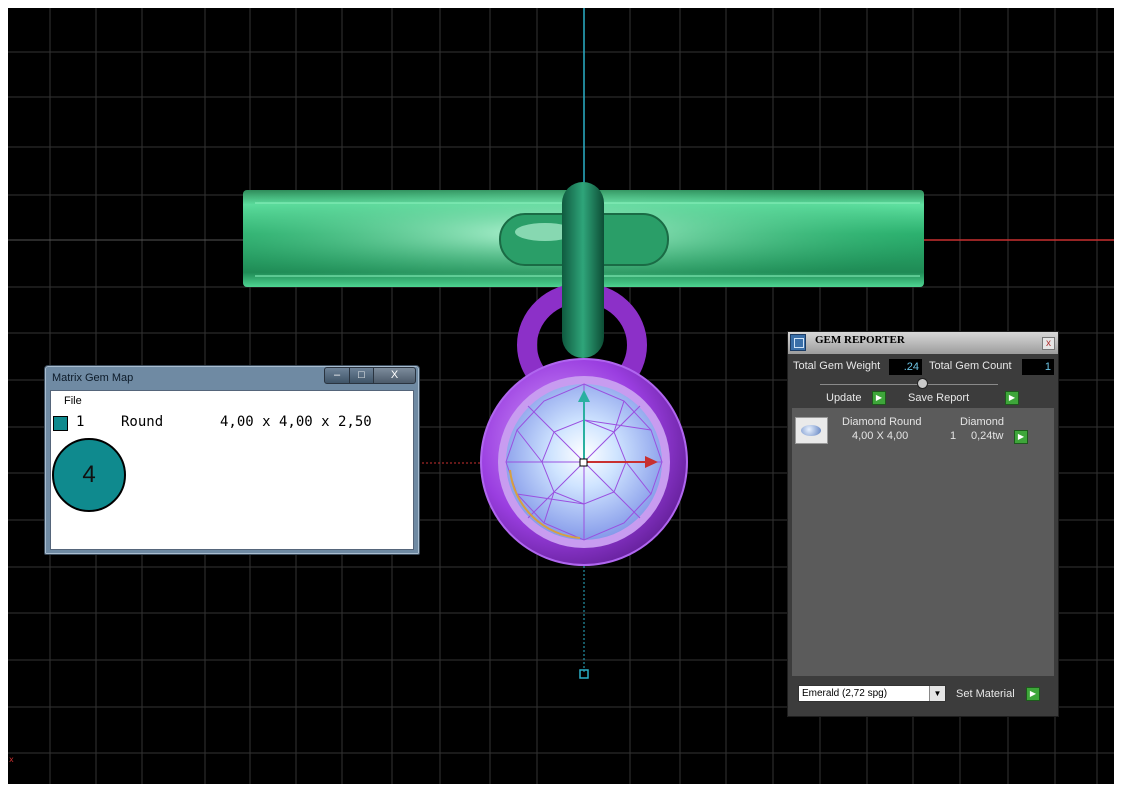  I want to click on link-bar, so click(583, 270).